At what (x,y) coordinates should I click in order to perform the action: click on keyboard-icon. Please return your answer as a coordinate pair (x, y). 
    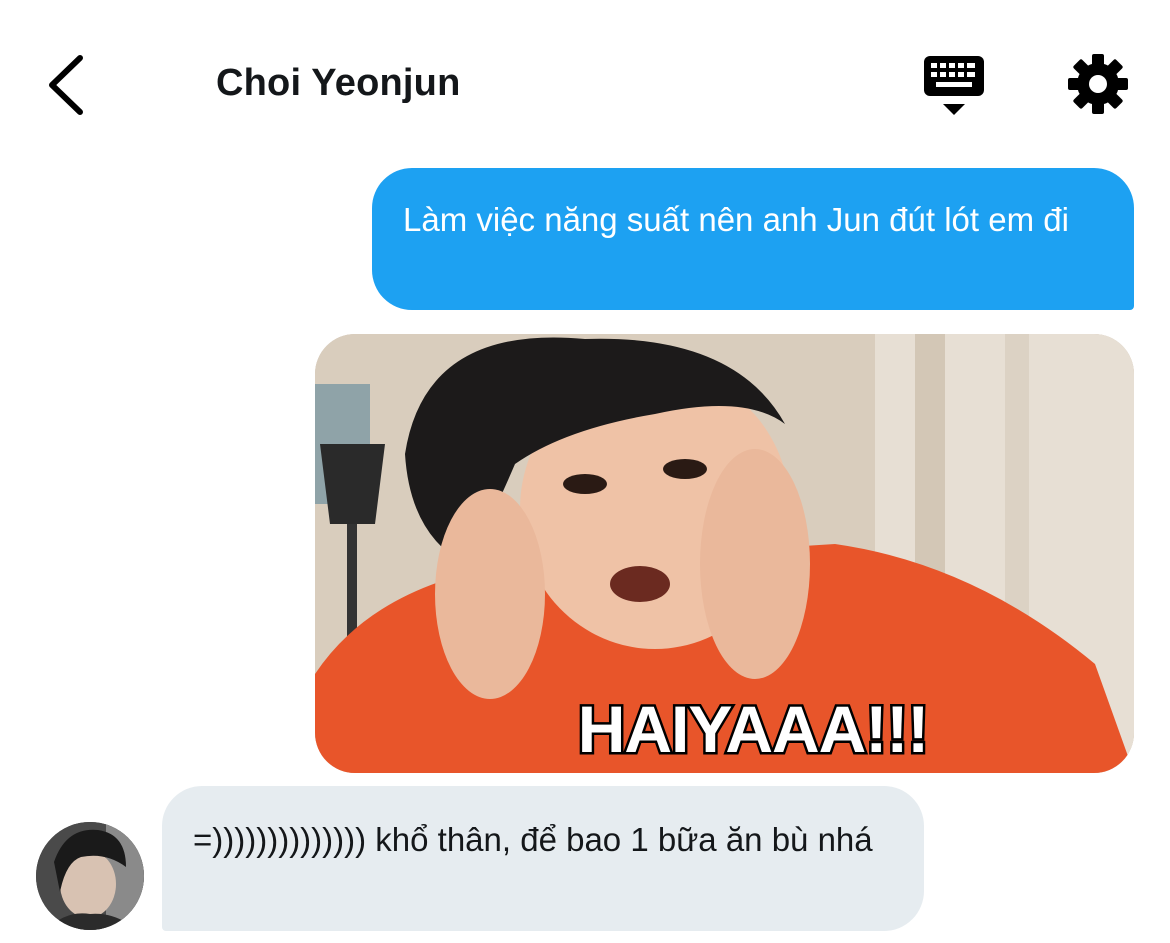
    Looking at the image, I should click on (954, 85).